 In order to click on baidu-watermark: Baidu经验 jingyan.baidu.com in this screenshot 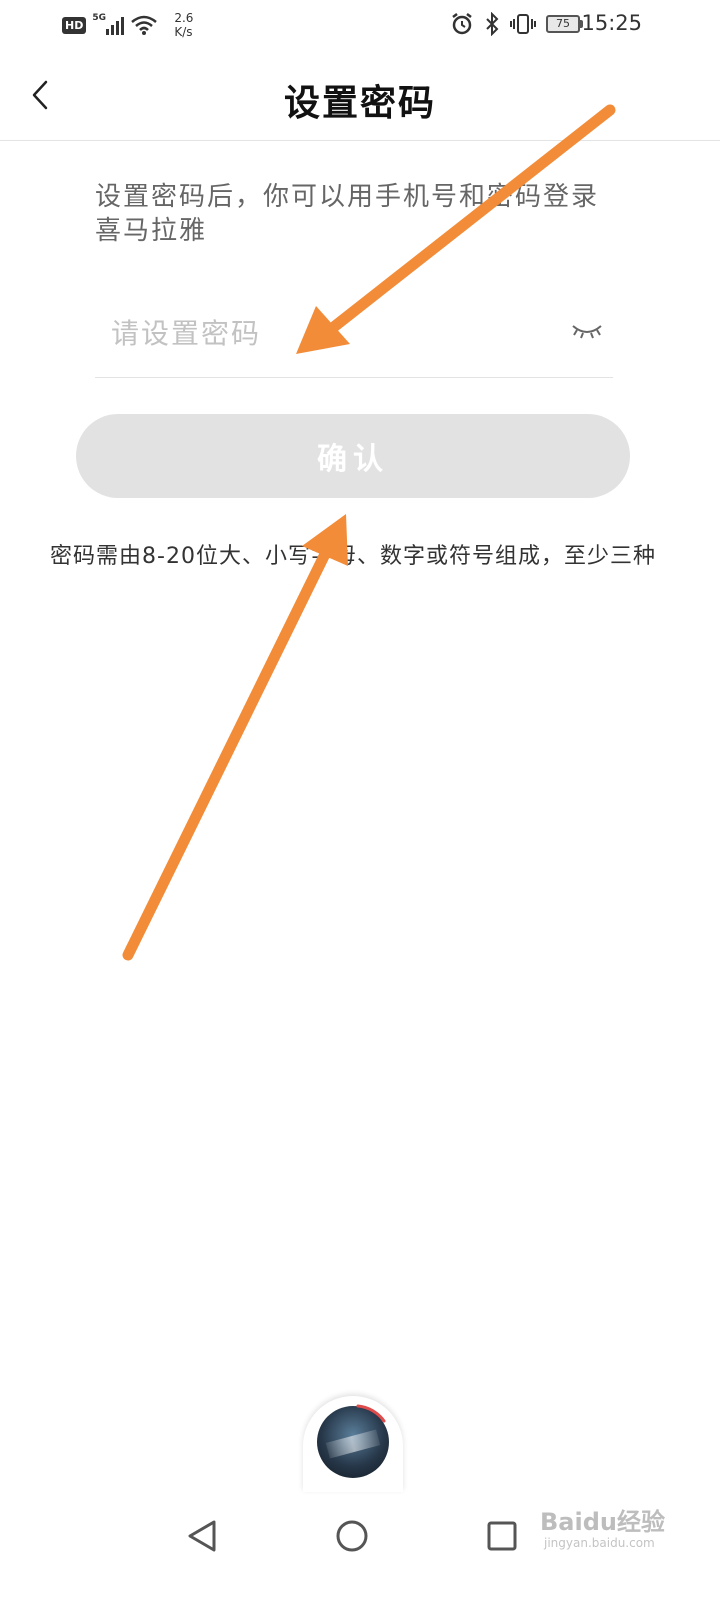, I will do `click(620, 1526)`.